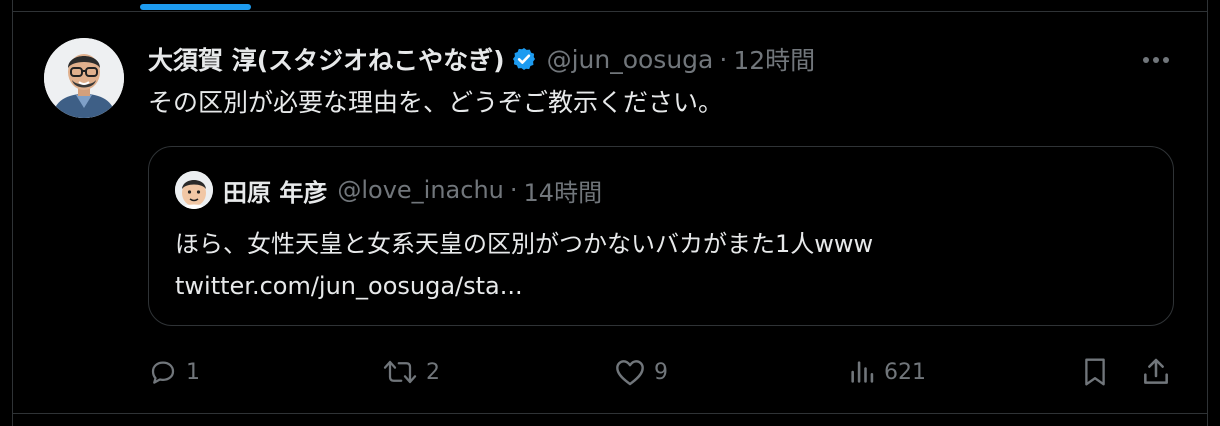 Image resolution: width=1220 pixels, height=426 pixels. Describe the element at coordinates (84, 78) in the screenshot. I see `author-avatar` at that location.